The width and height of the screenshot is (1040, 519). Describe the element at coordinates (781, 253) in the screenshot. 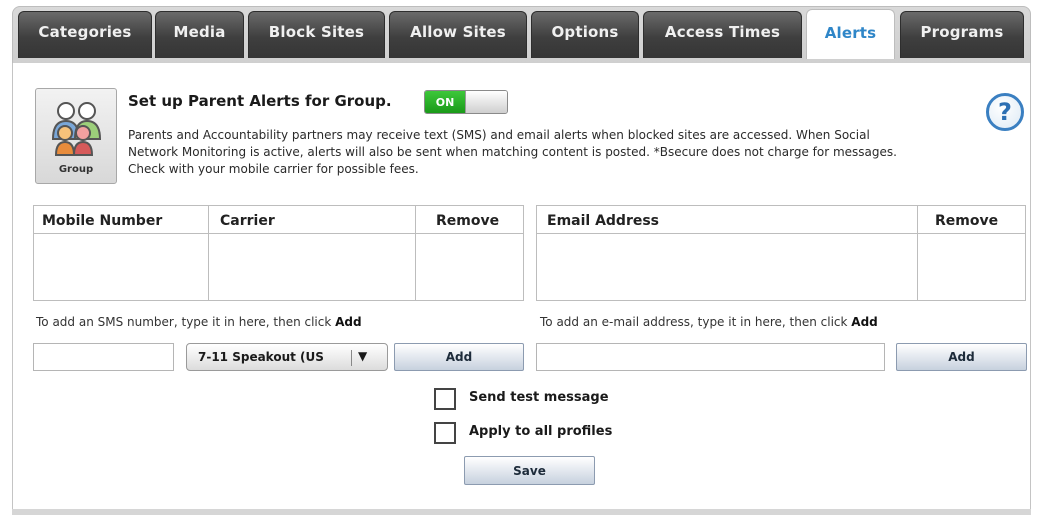

I see `email-table: Email Address Remove` at that location.